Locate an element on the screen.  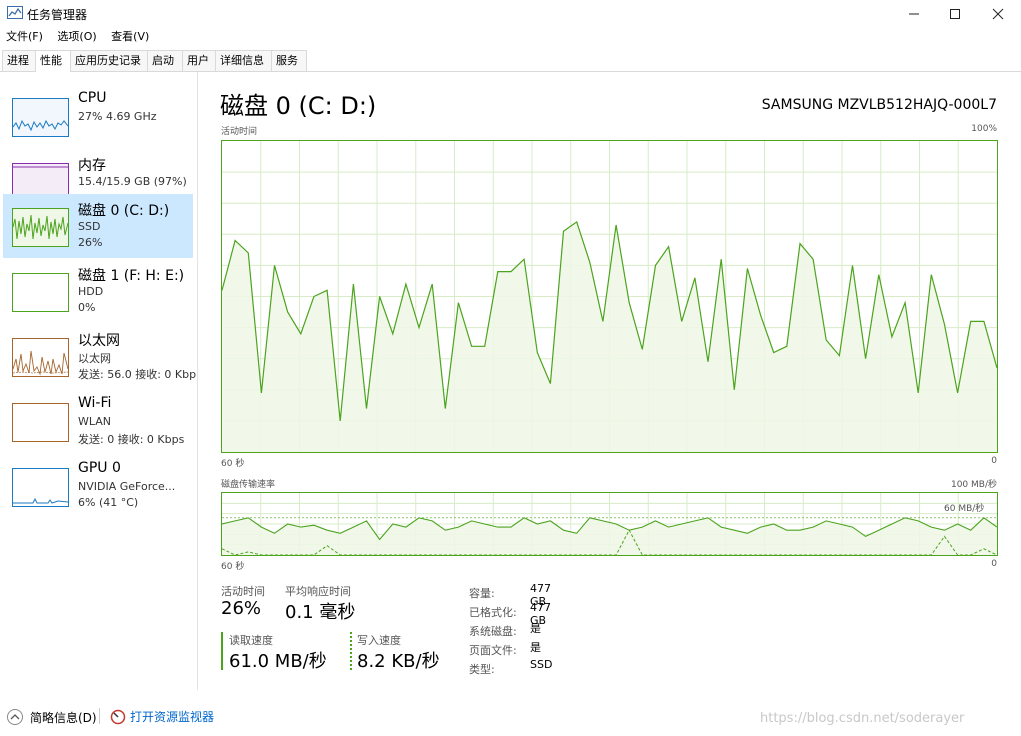
graph-transfer-x-right: 0 is located at coordinates (994, 564).